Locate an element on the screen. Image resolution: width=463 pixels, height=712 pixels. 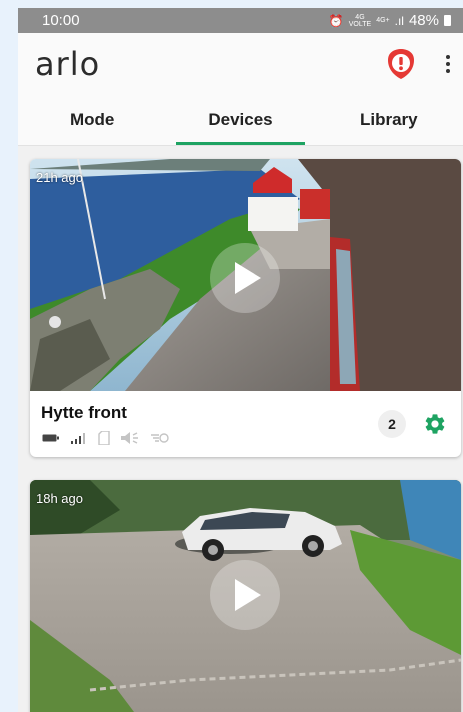
sd-card-icon is located at coordinates (104, 438).